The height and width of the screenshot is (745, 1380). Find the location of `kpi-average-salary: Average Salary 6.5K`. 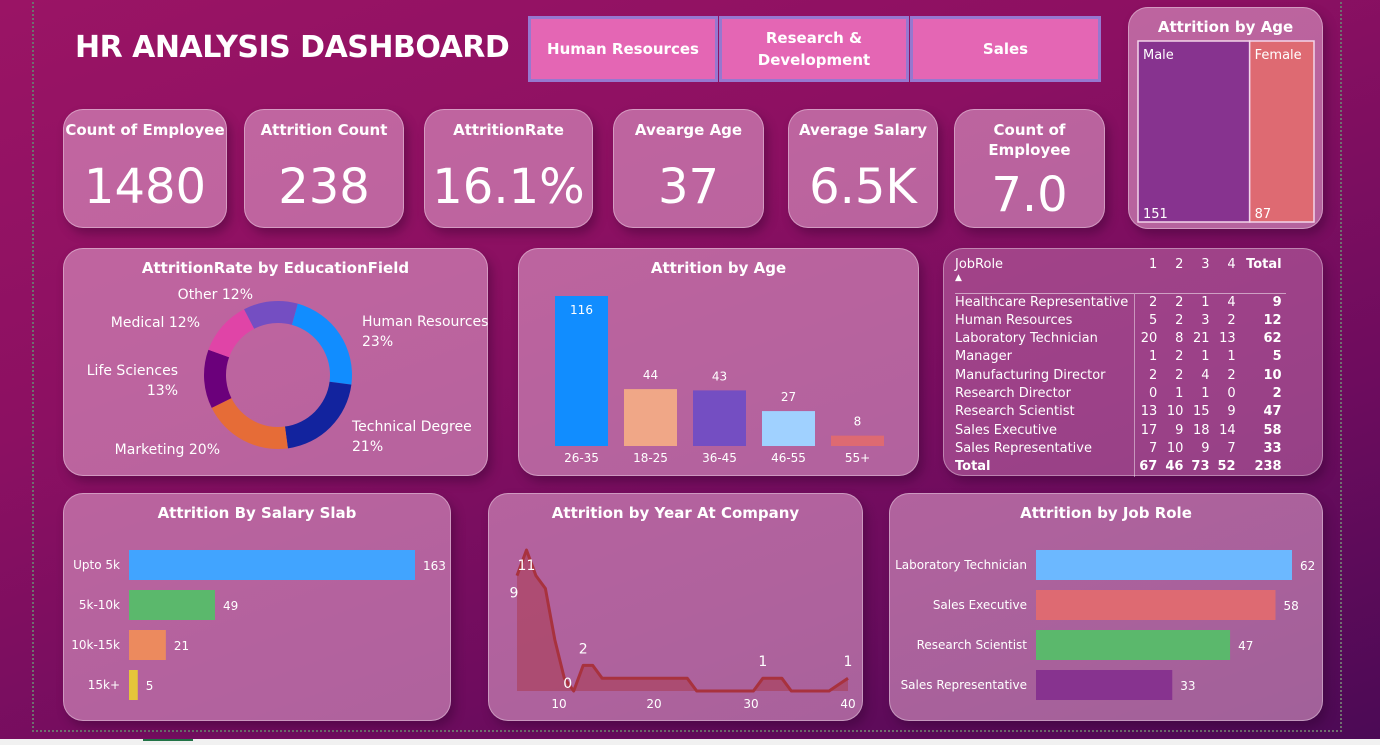

kpi-average-salary: Average Salary 6.5K is located at coordinates (863, 168).